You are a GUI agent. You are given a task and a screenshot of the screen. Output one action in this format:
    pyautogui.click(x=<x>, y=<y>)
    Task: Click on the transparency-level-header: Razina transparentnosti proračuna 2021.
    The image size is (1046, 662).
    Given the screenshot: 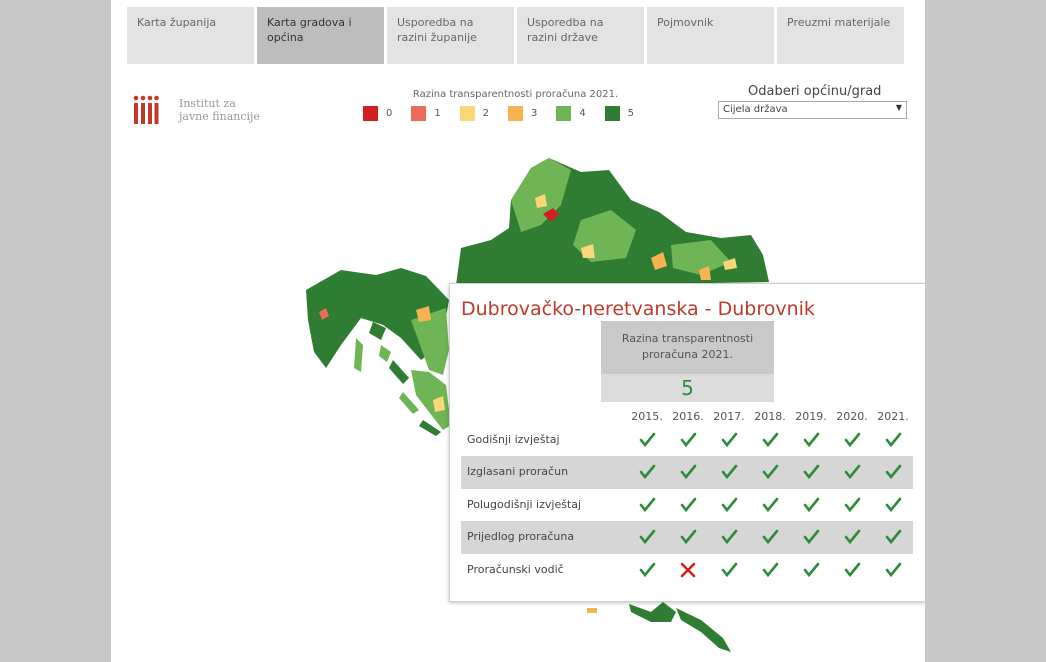 What is the action you would take?
    pyautogui.click(x=687, y=347)
    